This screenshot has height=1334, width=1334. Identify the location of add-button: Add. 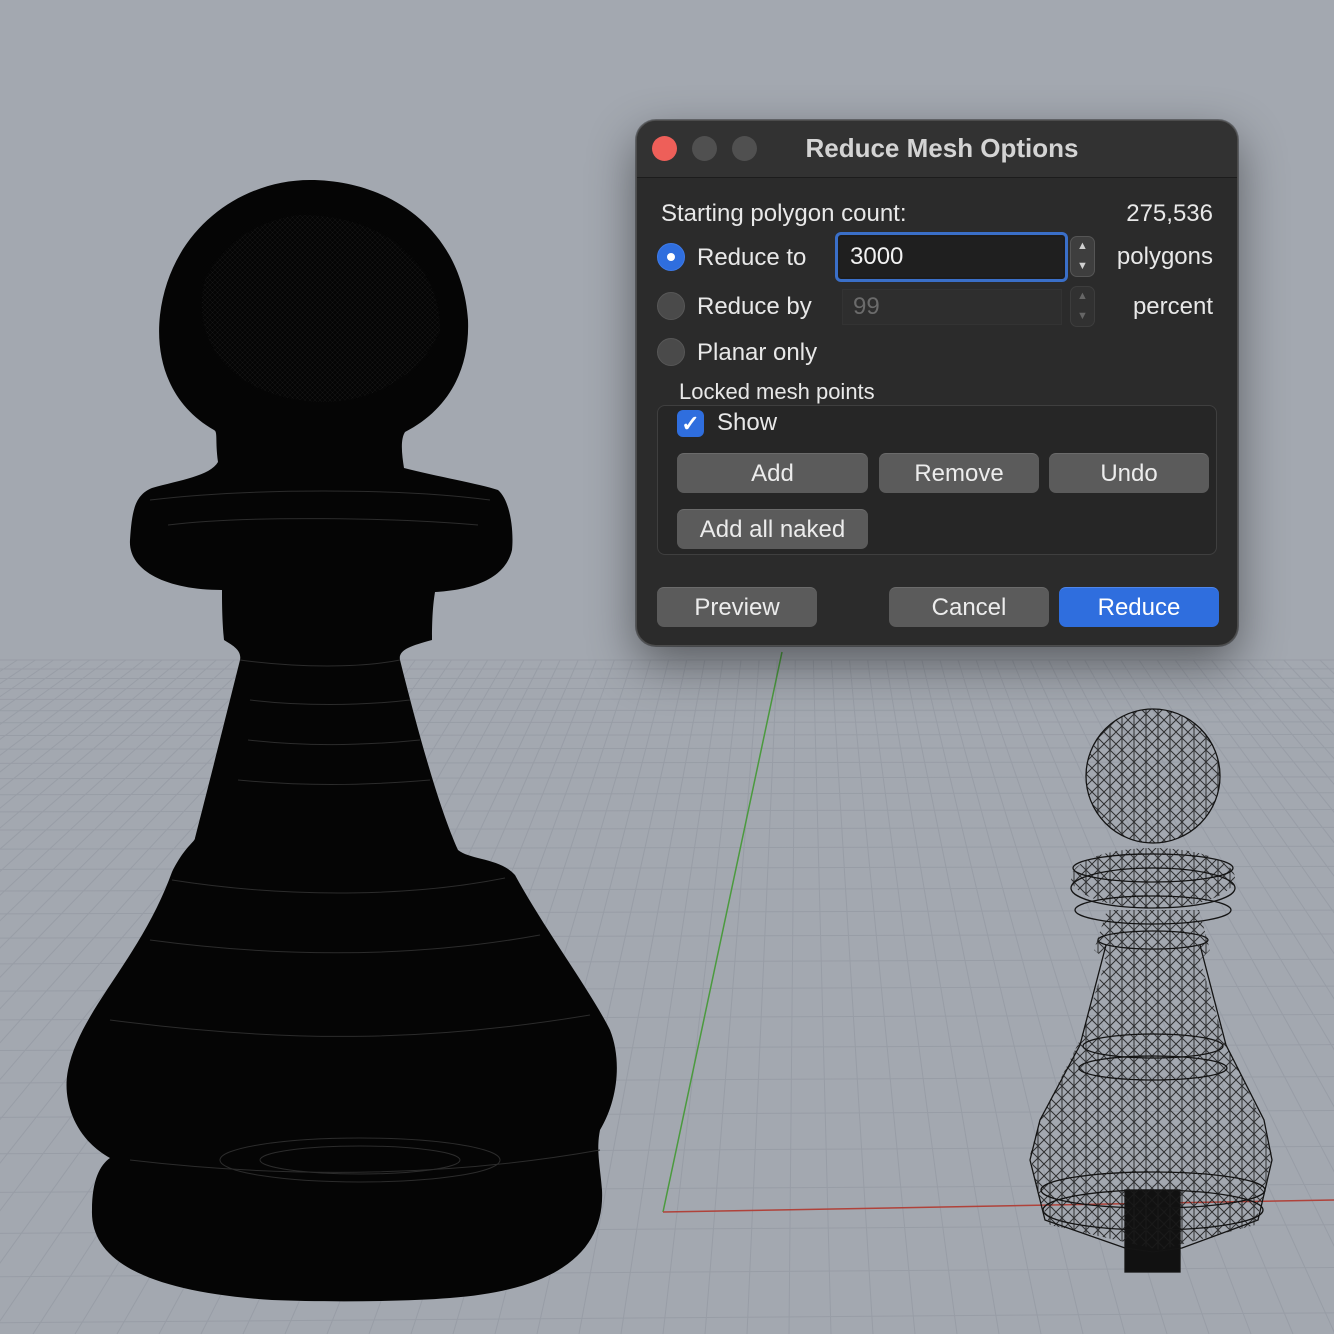
(772, 473).